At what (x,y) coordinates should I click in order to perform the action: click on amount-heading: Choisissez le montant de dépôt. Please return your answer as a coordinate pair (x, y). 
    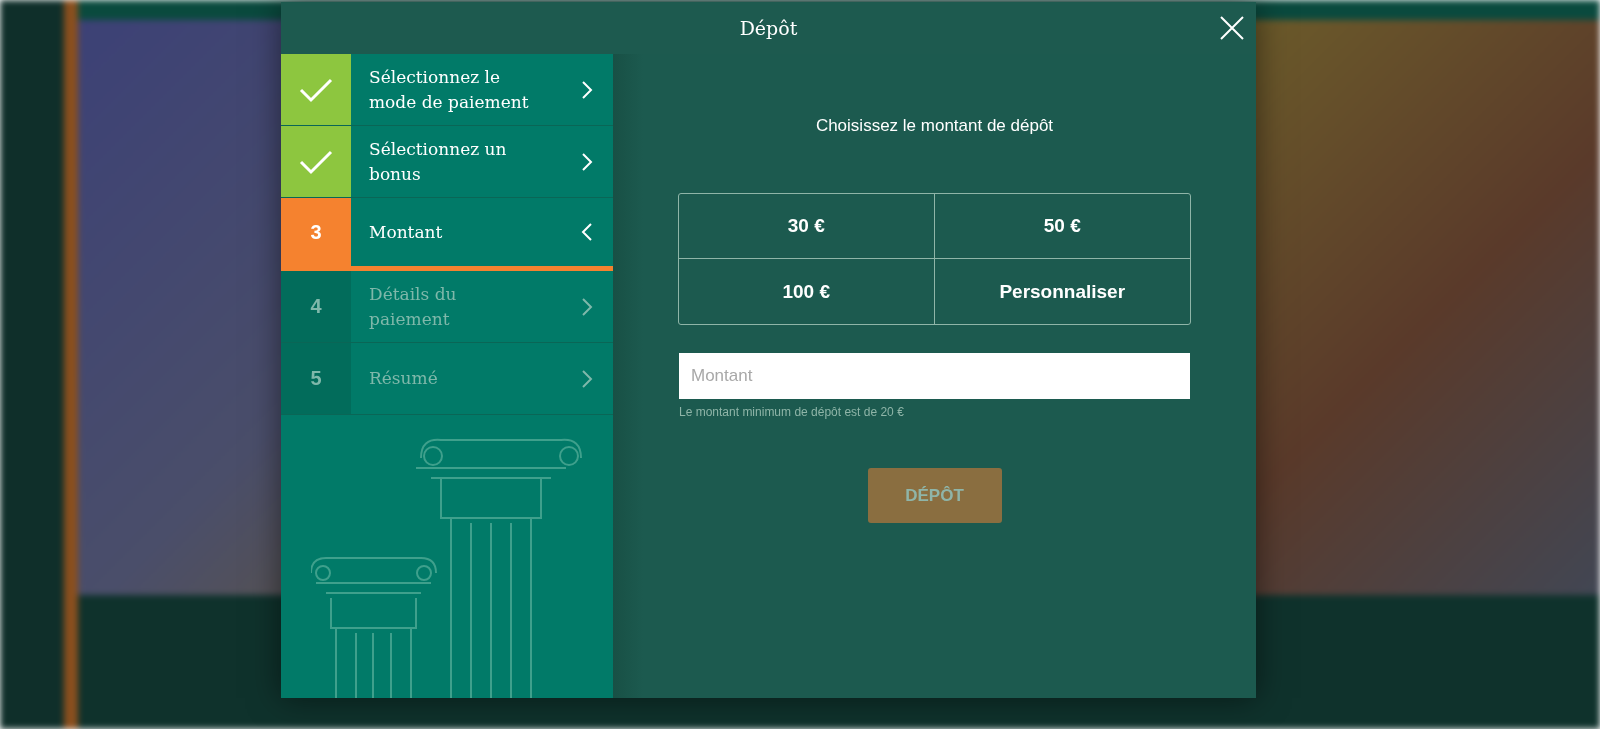
    Looking at the image, I should click on (934, 126).